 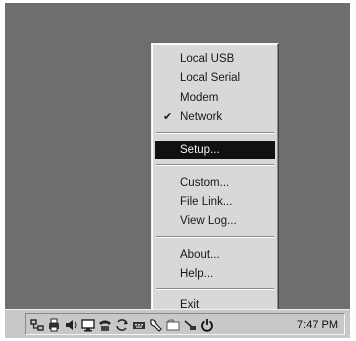 What do you see at coordinates (156, 325) in the screenshot?
I see `mouse-icon` at bounding box center [156, 325].